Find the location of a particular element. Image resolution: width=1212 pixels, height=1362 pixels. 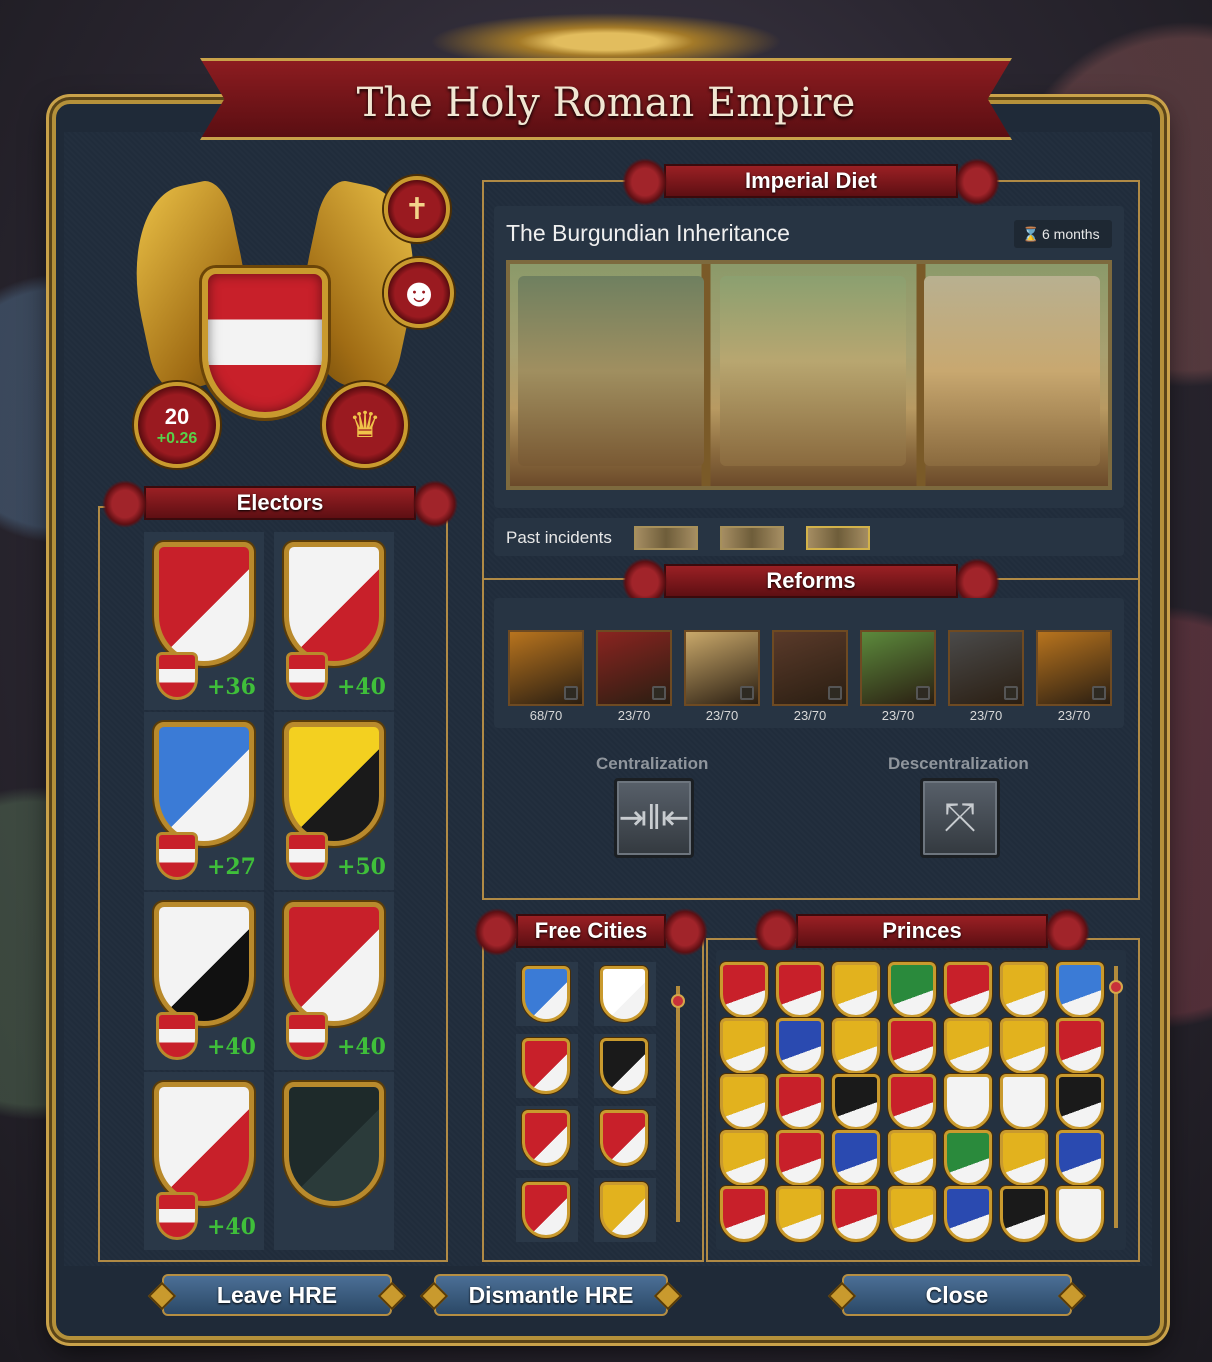

elector-5: +40 is located at coordinates (204, 981).